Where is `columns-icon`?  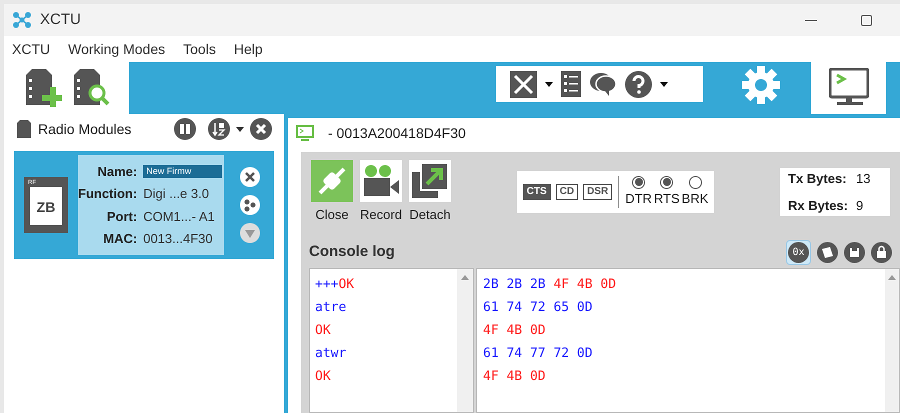 columns-icon is located at coordinates (185, 129).